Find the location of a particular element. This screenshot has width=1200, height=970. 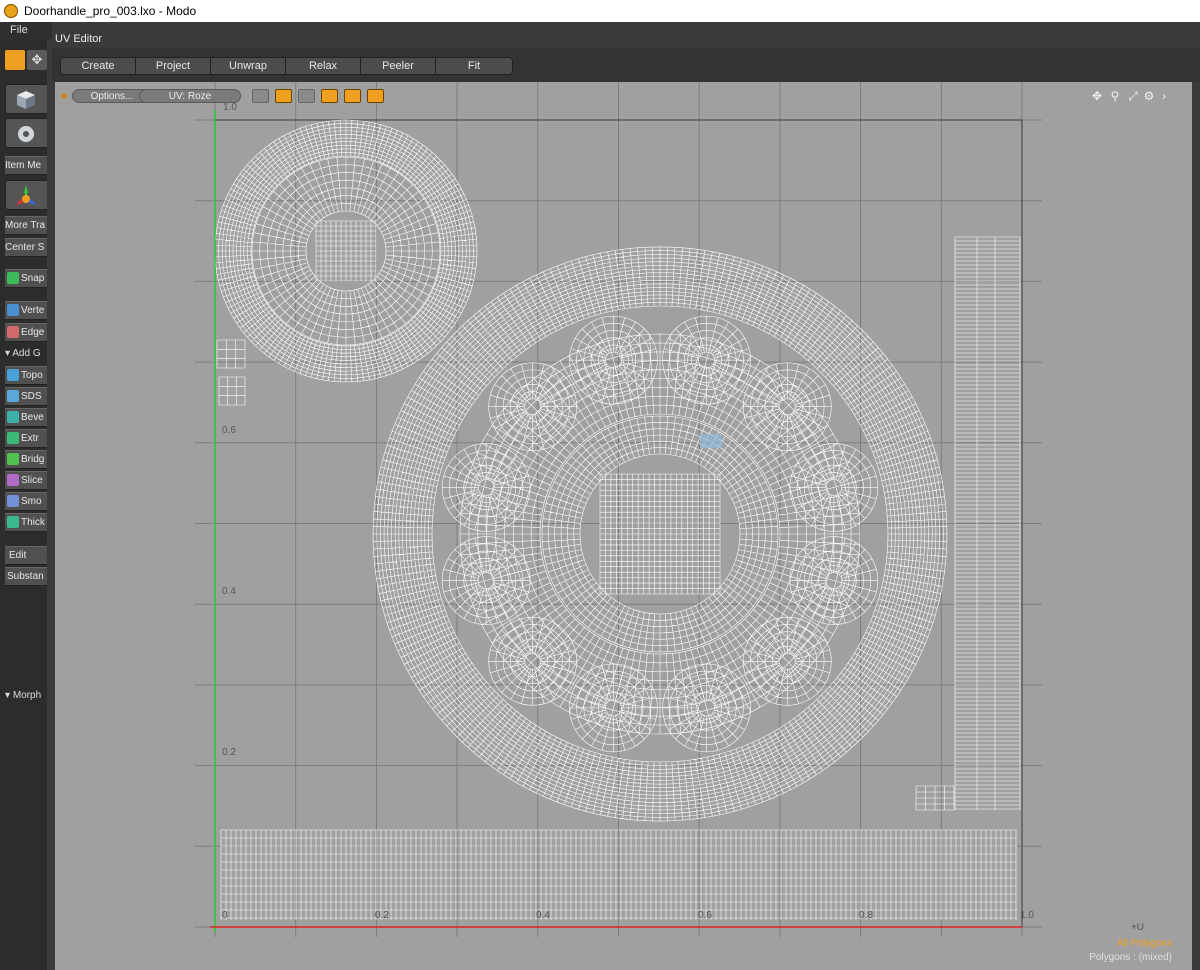

window-title-bar: Doorhandle_pro_003.lxo - Modo is located at coordinates (600, 11).